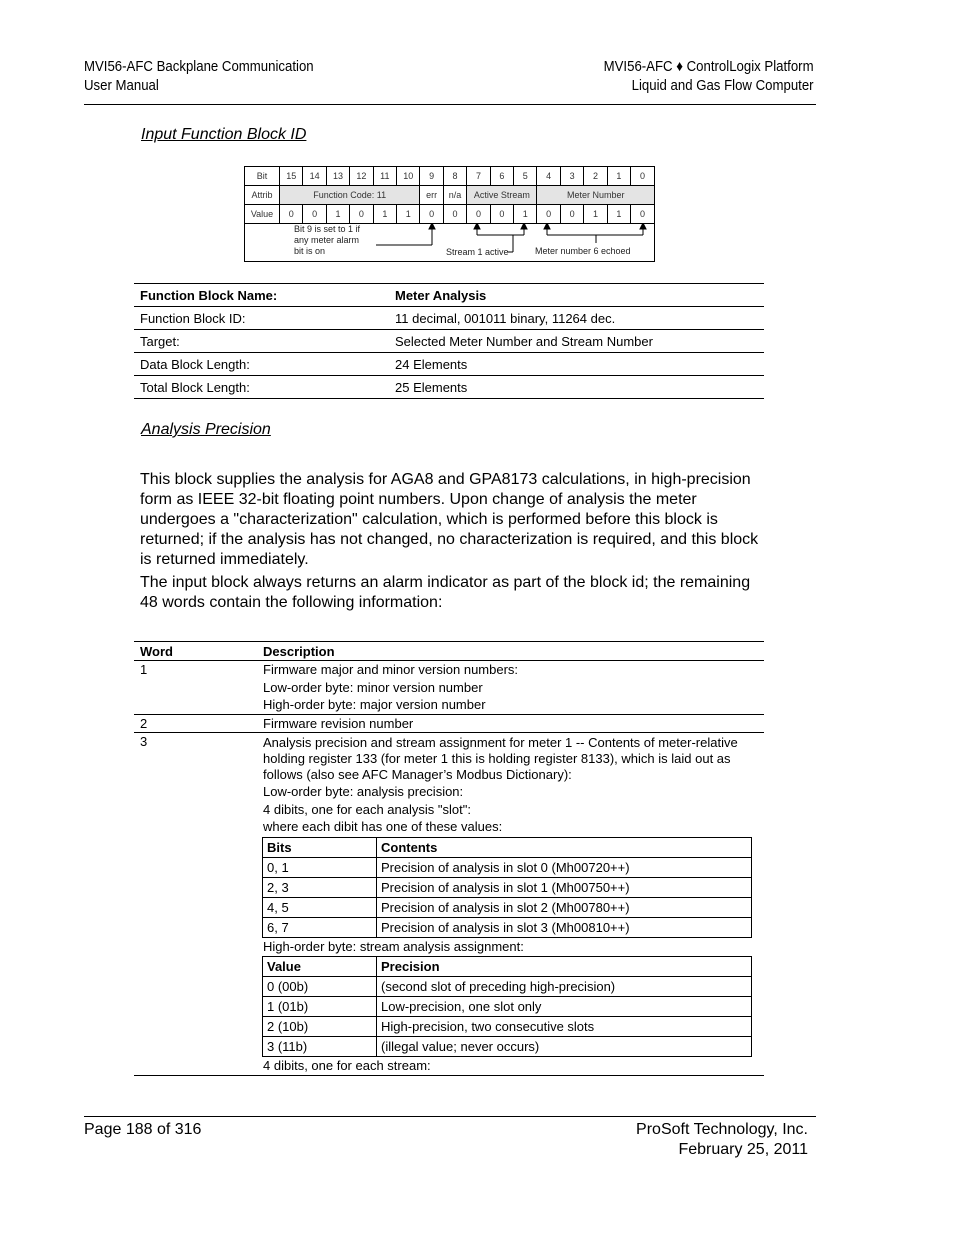 The width and height of the screenshot is (954, 1235). I want to click on attrib-meter-number: Meter Number, so click(595, 195).